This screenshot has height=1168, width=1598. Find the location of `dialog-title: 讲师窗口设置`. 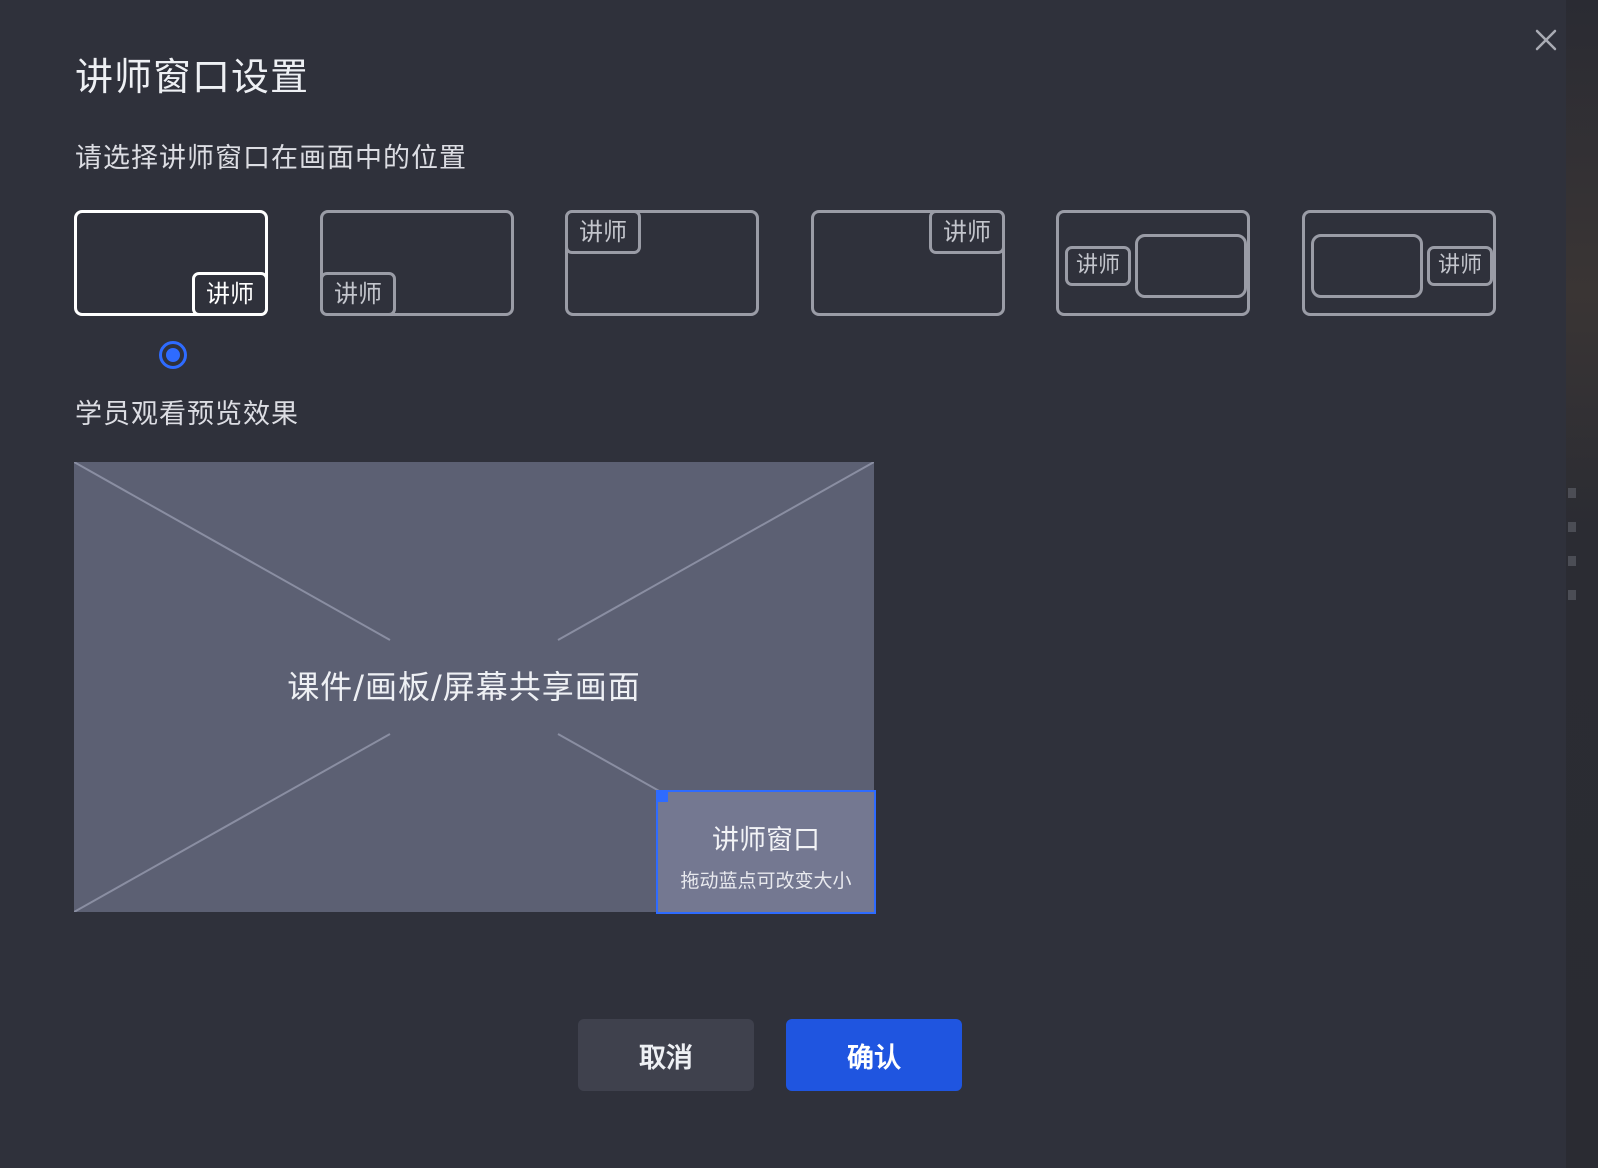

dialog-title: 讲师窗口设置 is located at coordinates (192, 77).